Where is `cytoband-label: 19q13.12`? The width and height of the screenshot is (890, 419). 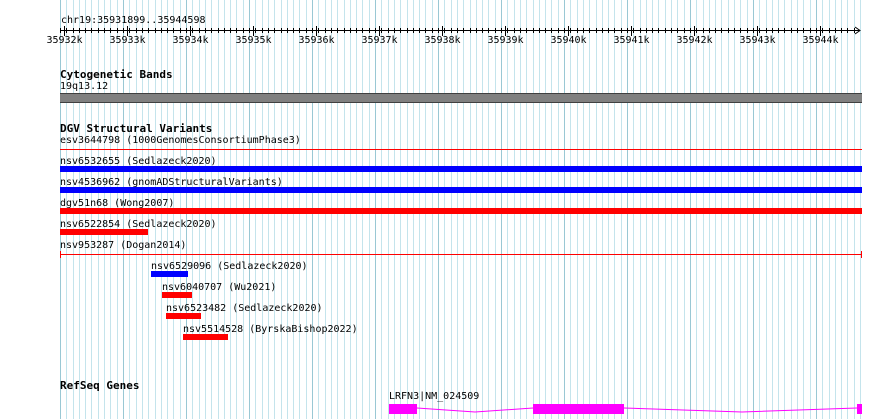 cytoband-label: 19q13.12 is located at coordinates (84, 86).